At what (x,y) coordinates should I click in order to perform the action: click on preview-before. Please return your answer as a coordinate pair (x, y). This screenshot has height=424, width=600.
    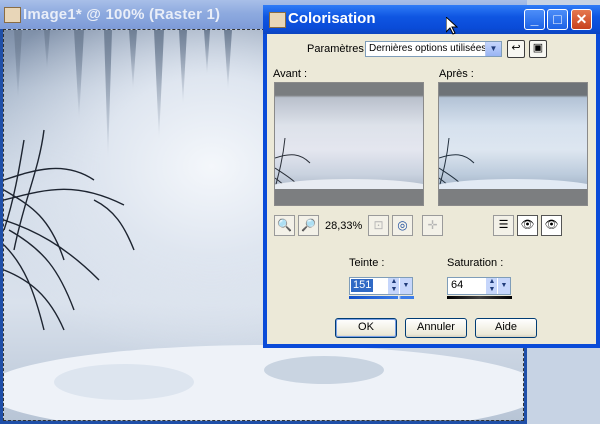
    Looking at the image, I should click on (349, 144).